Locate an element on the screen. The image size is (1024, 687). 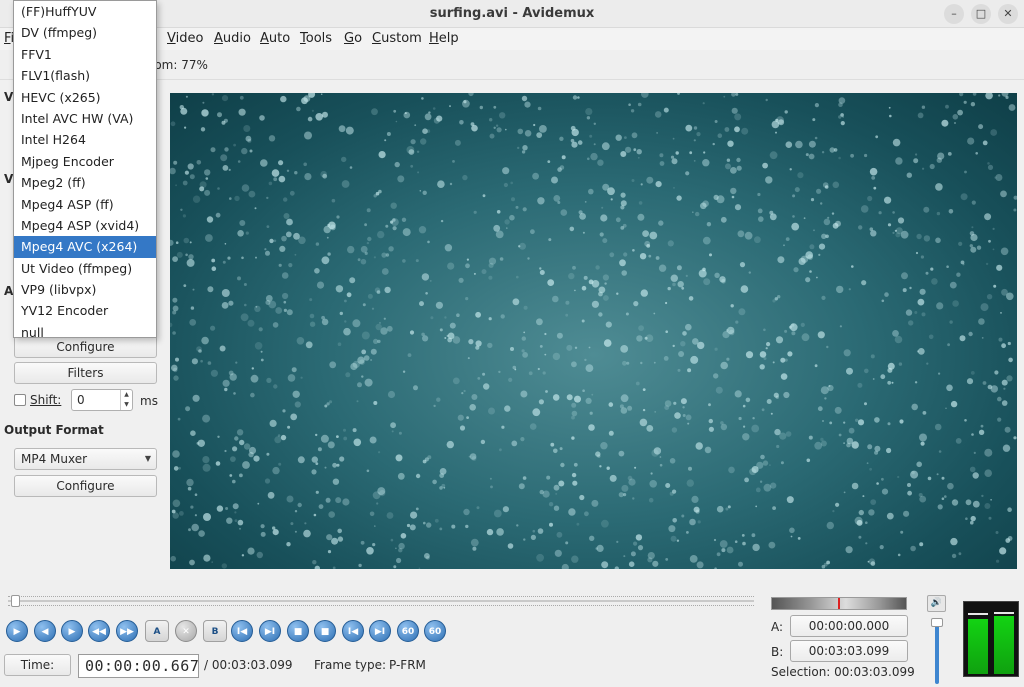
video-decoder-heading: V is located at coordinates (9, 97).